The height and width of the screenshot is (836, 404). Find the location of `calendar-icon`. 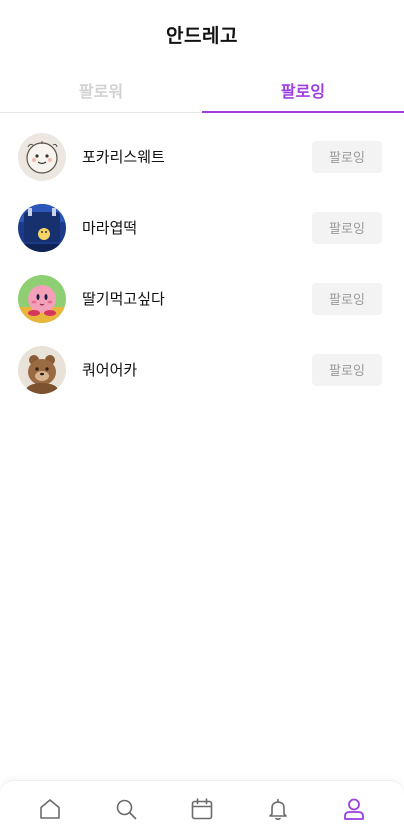

calendar-icon is located at coordinates (202, 808).